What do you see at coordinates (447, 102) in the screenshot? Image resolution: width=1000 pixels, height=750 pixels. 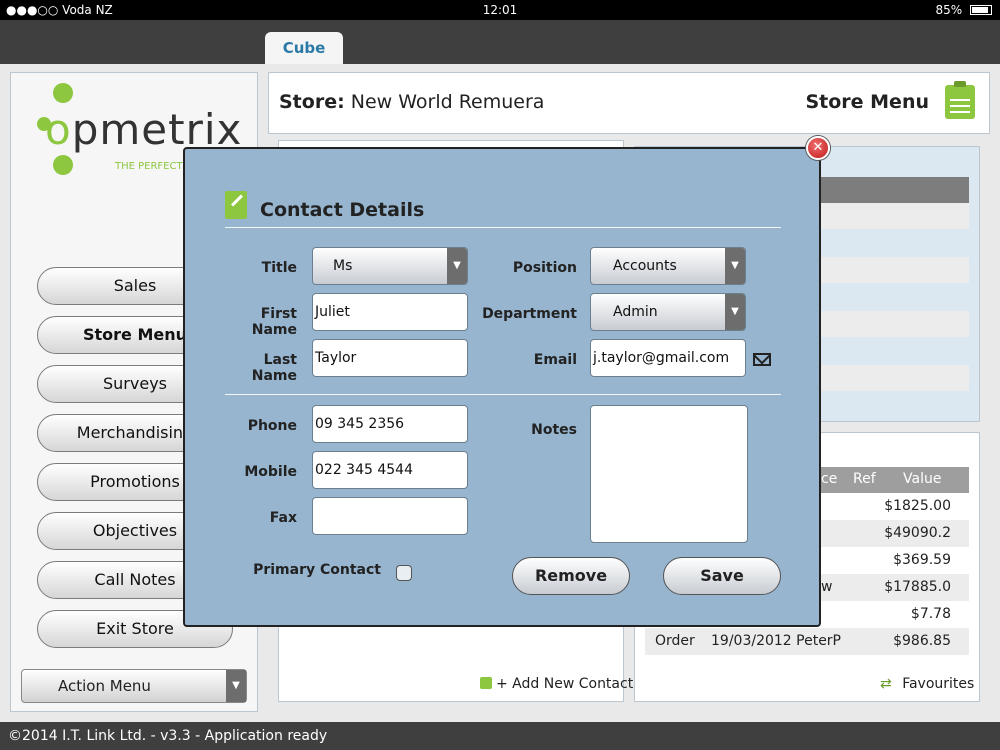 I see `store-name: New World Remuera` at bounding box center [447, 102].